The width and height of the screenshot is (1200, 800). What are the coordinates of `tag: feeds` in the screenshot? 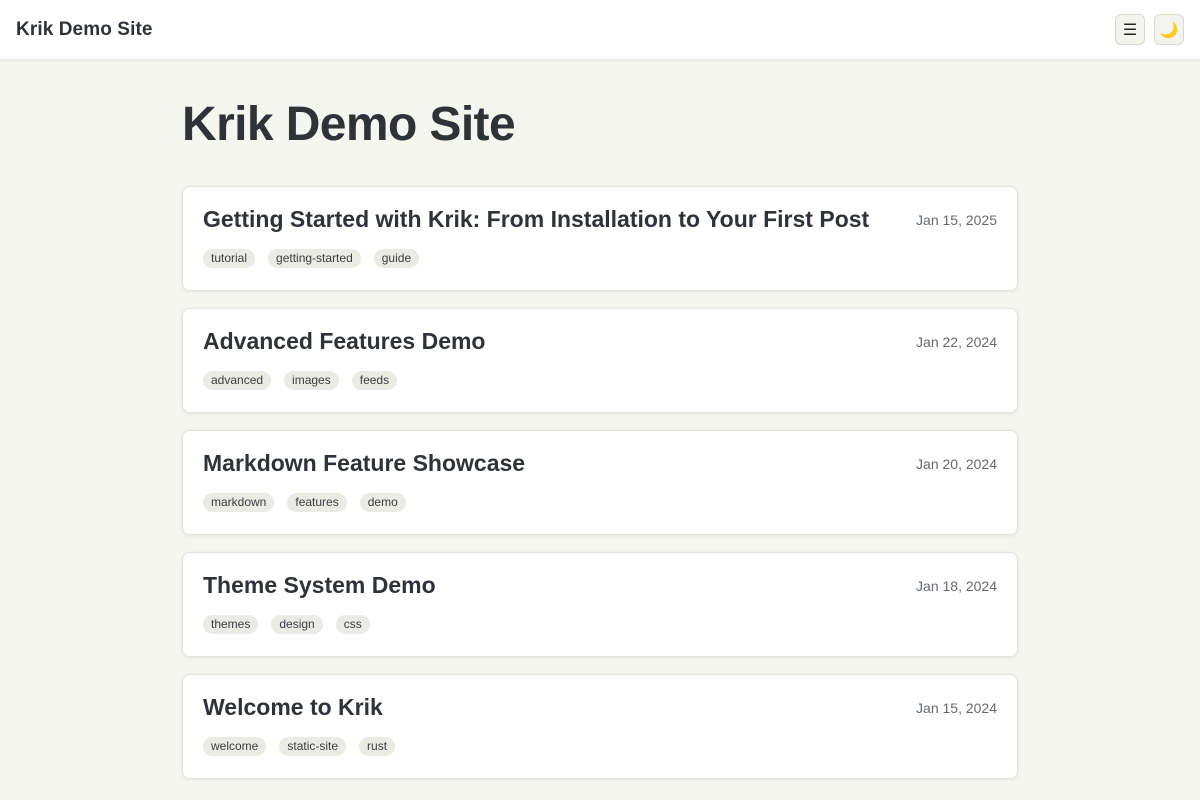 It's located at (374, 380).